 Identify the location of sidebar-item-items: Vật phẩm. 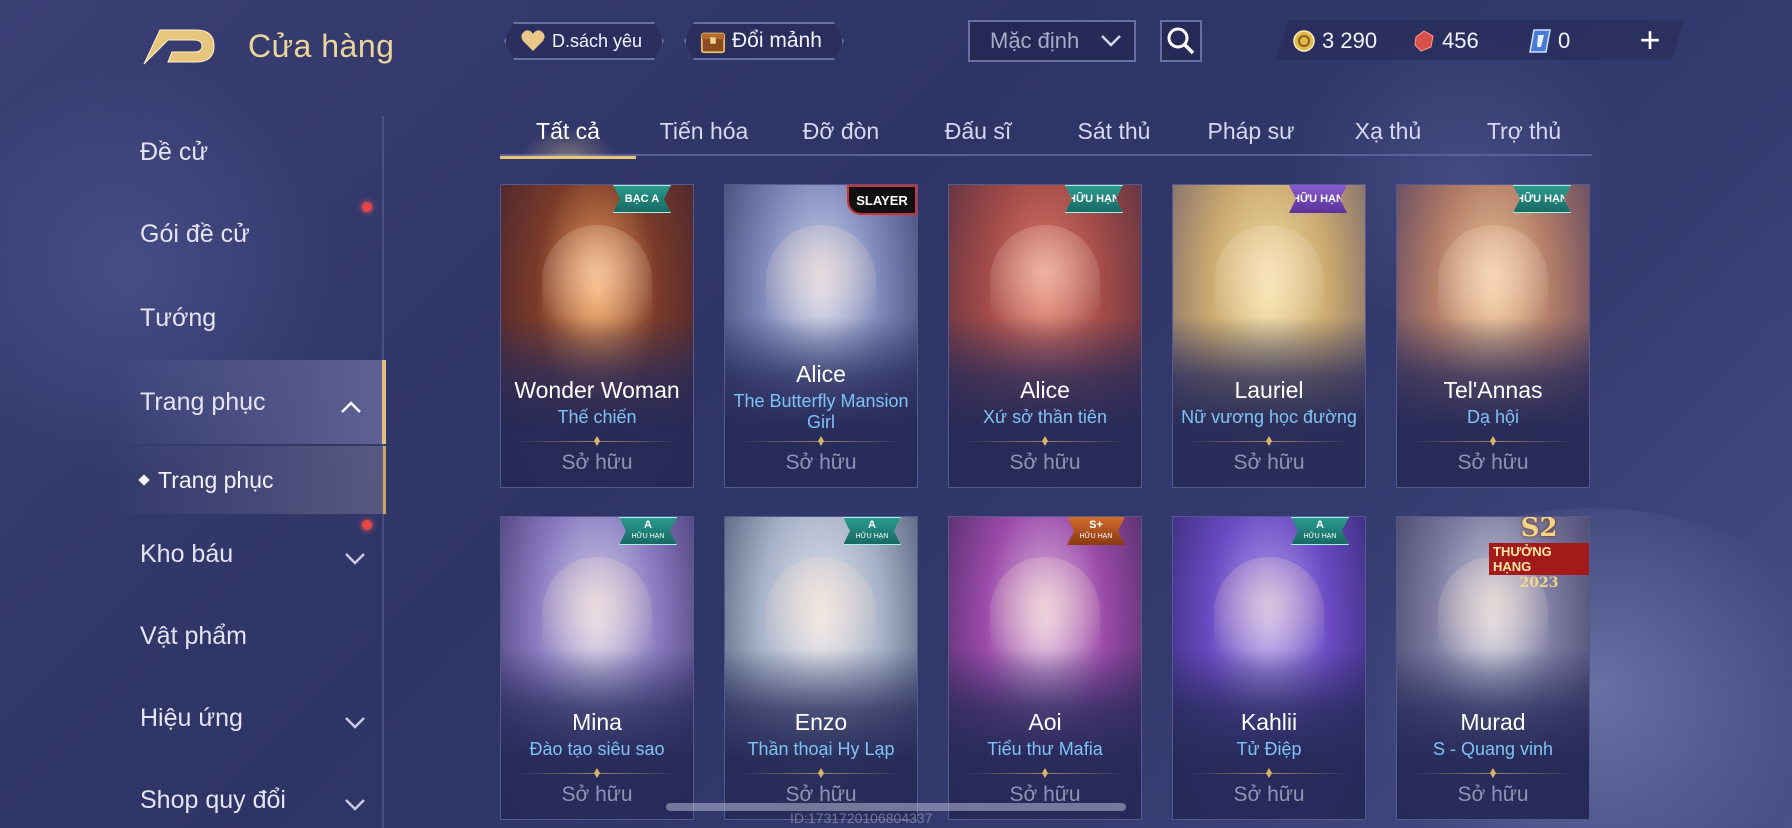
(248, 636).